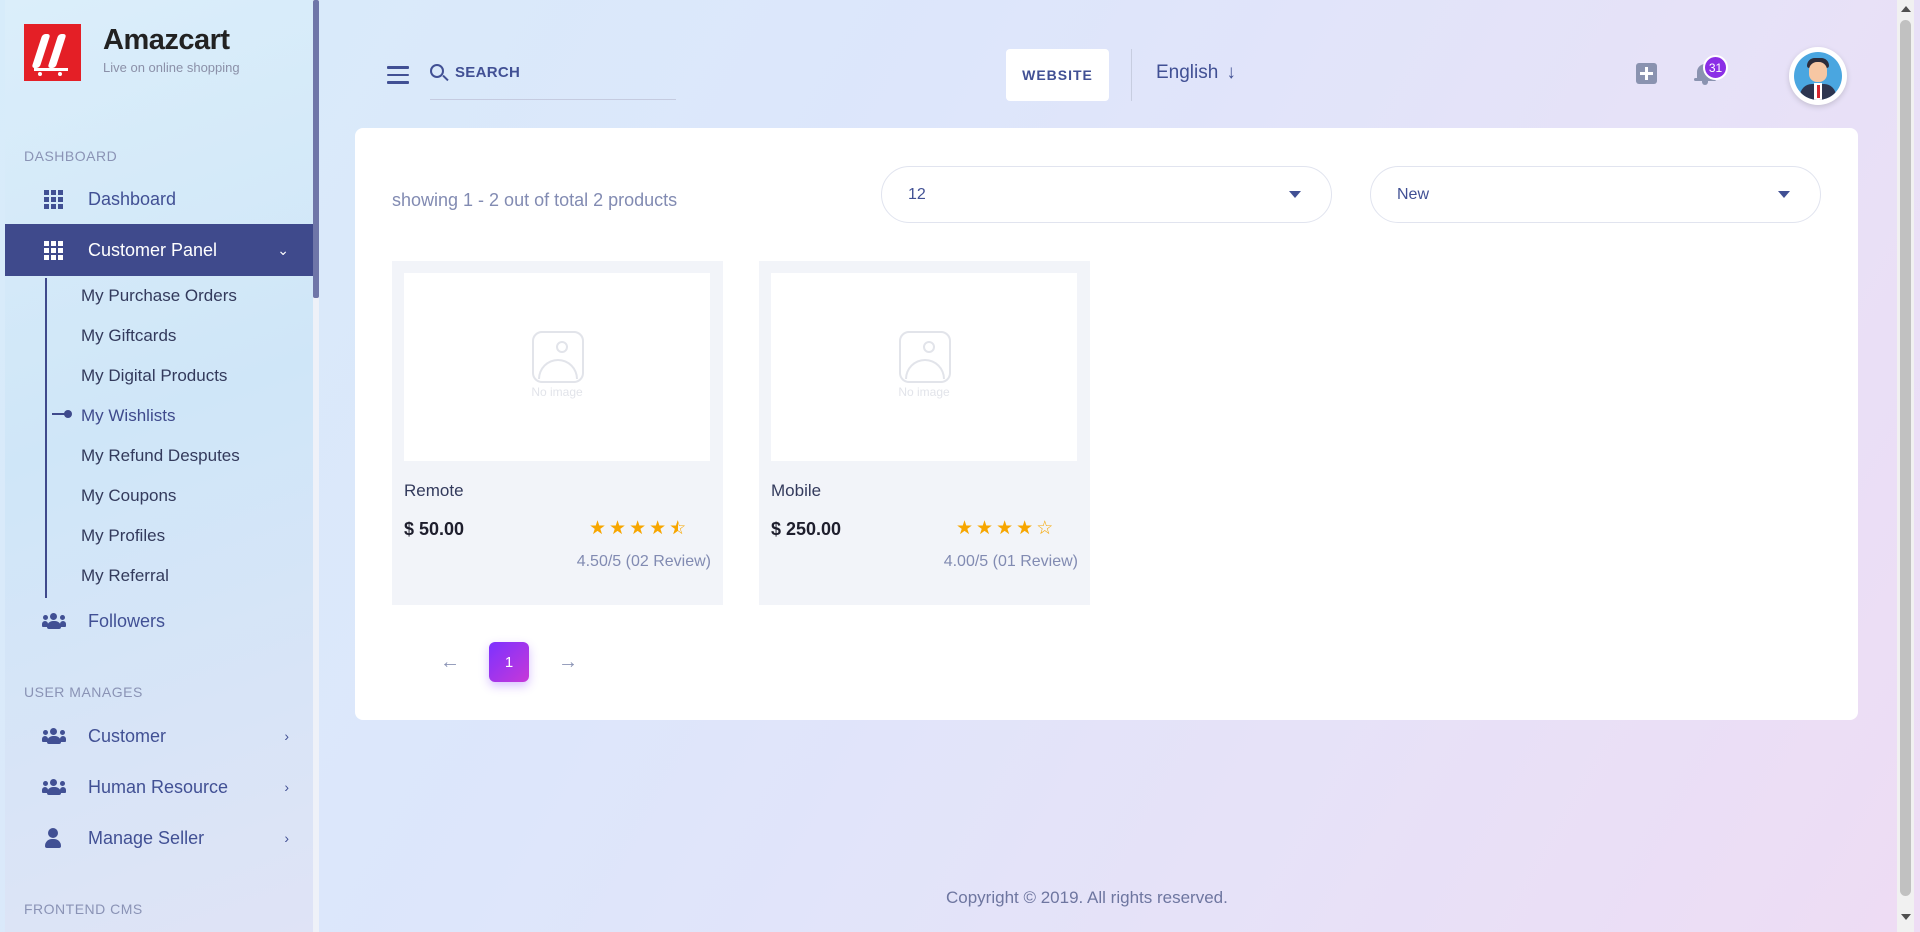  I want to click on next-page-button: →, so click(568, 662).